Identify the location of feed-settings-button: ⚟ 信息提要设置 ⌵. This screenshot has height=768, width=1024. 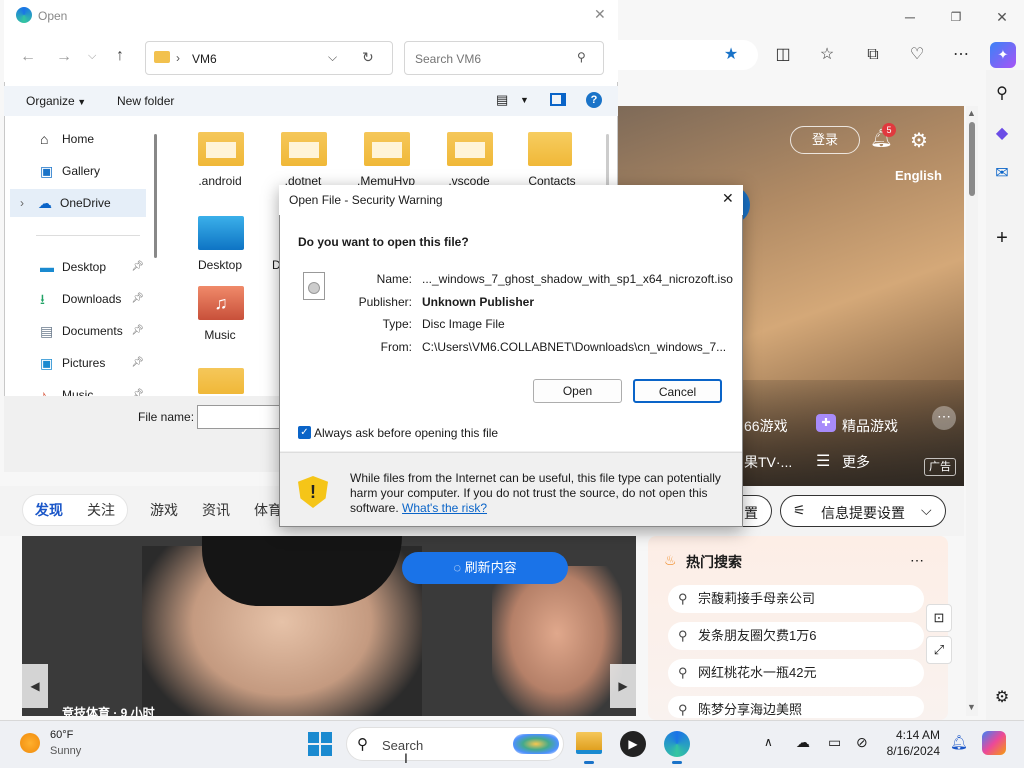
(863, 511).